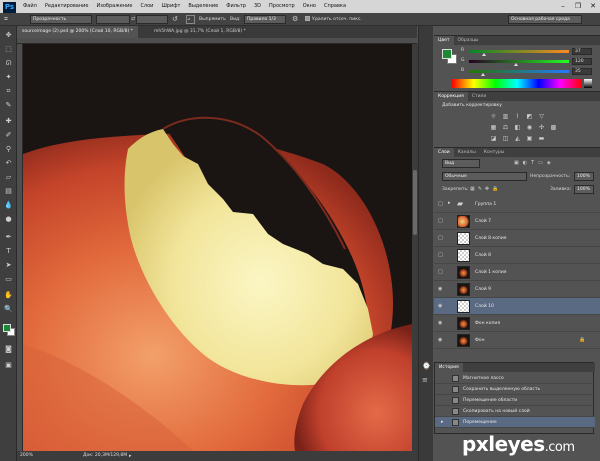 The width and height of the screenshot is (600, 461). What do you see at coordinates (517, 272) in the screenshot?
I see `layer-row: □ Слой 1 копия` at bounding box center [517, 272].